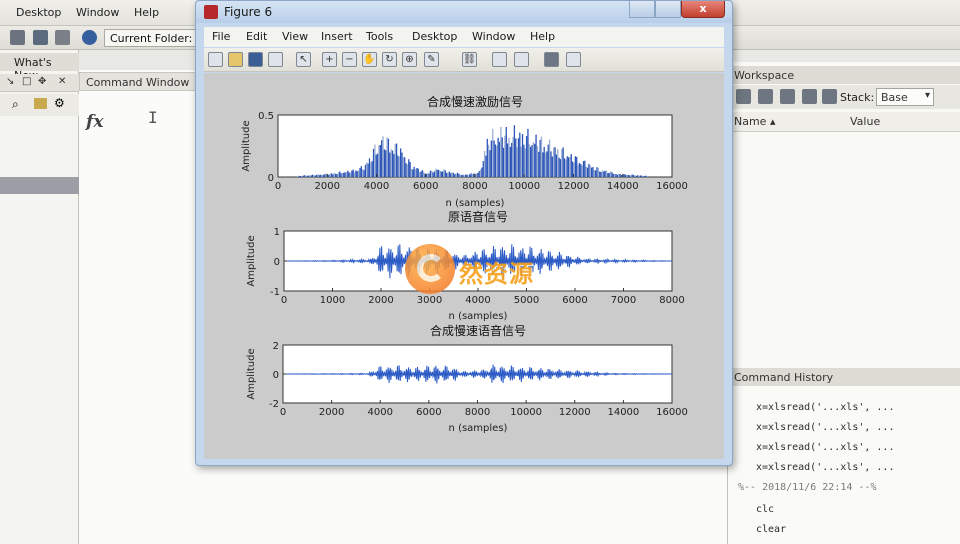 This screenshot has height=544, width=960. I want to click on edit-plot-arrow-icon: ↖, so click(303, 59).